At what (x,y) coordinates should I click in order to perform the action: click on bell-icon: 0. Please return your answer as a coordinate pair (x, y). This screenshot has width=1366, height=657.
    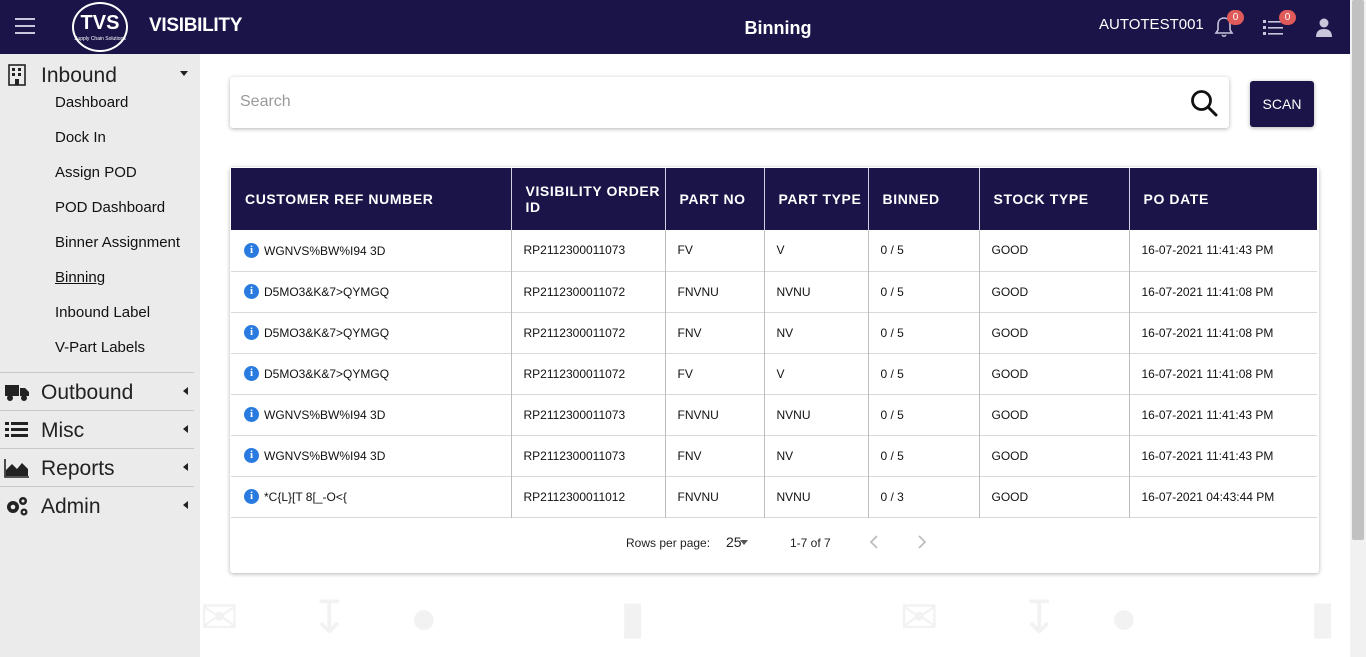
    Looking at the image, I should click on (1229, 24).